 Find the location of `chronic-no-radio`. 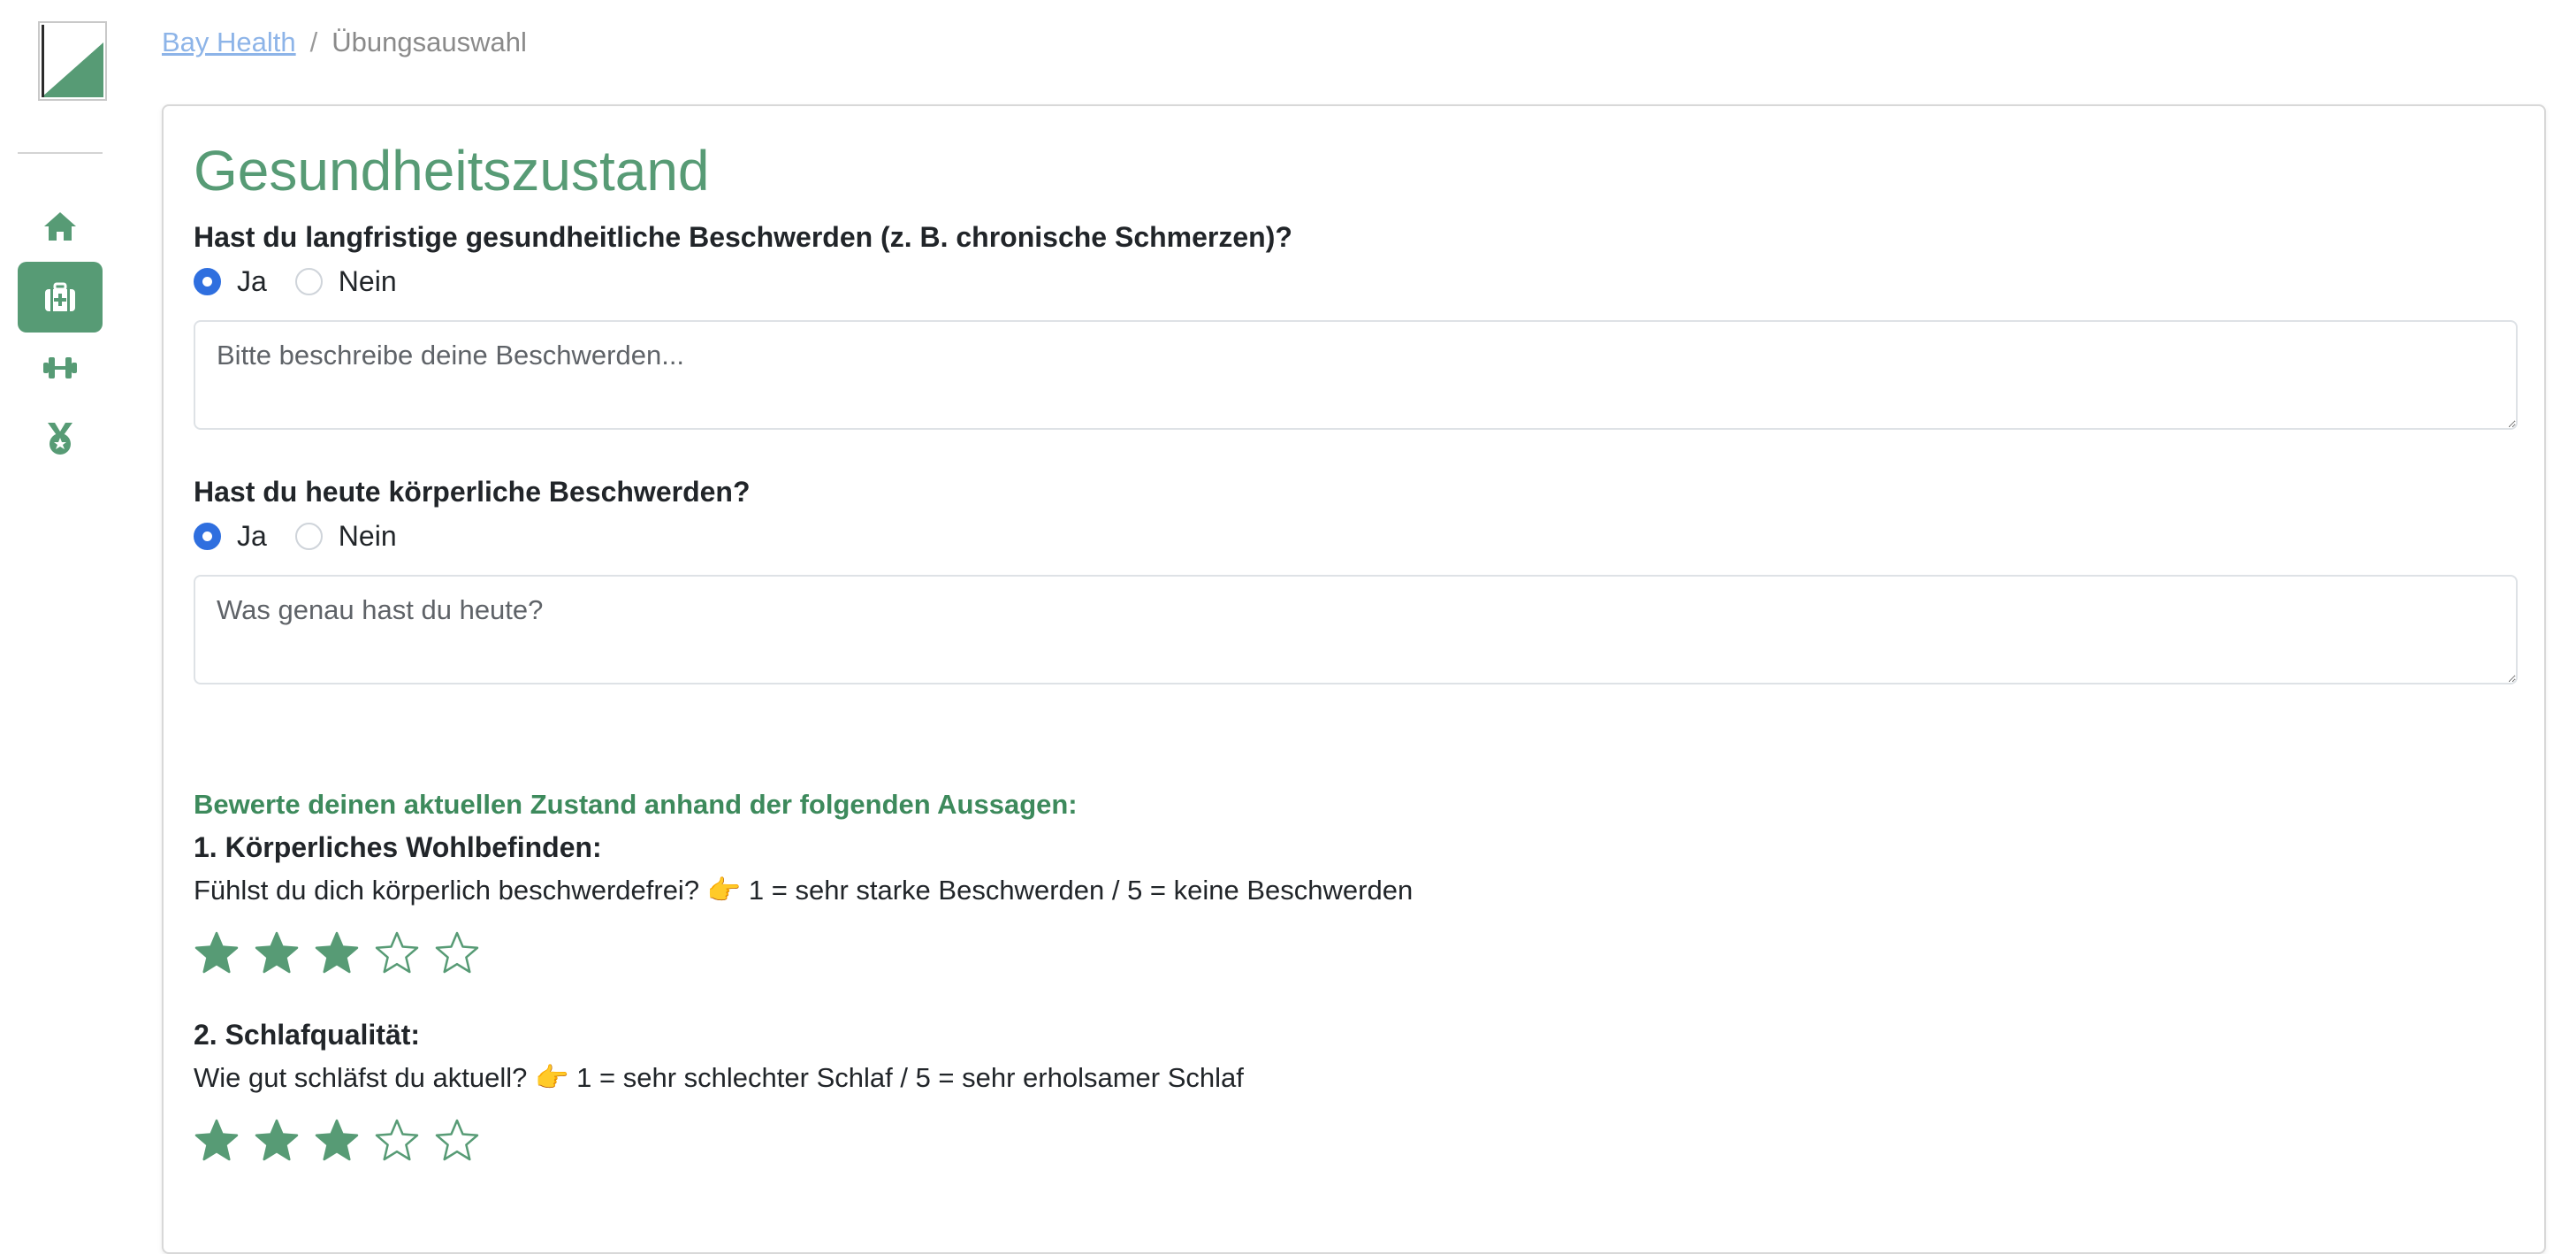

chronic-no-radio is located at coordinates (308, 281).